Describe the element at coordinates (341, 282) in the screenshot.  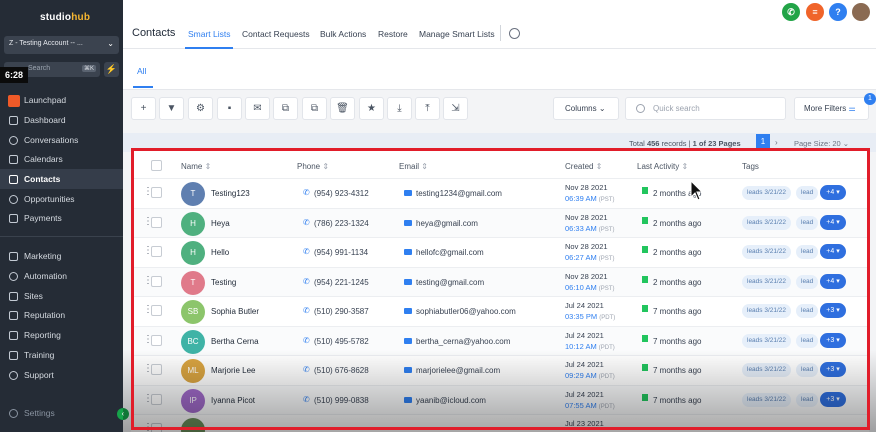
I see `contact-phone: (954) 221-1245` at that location.